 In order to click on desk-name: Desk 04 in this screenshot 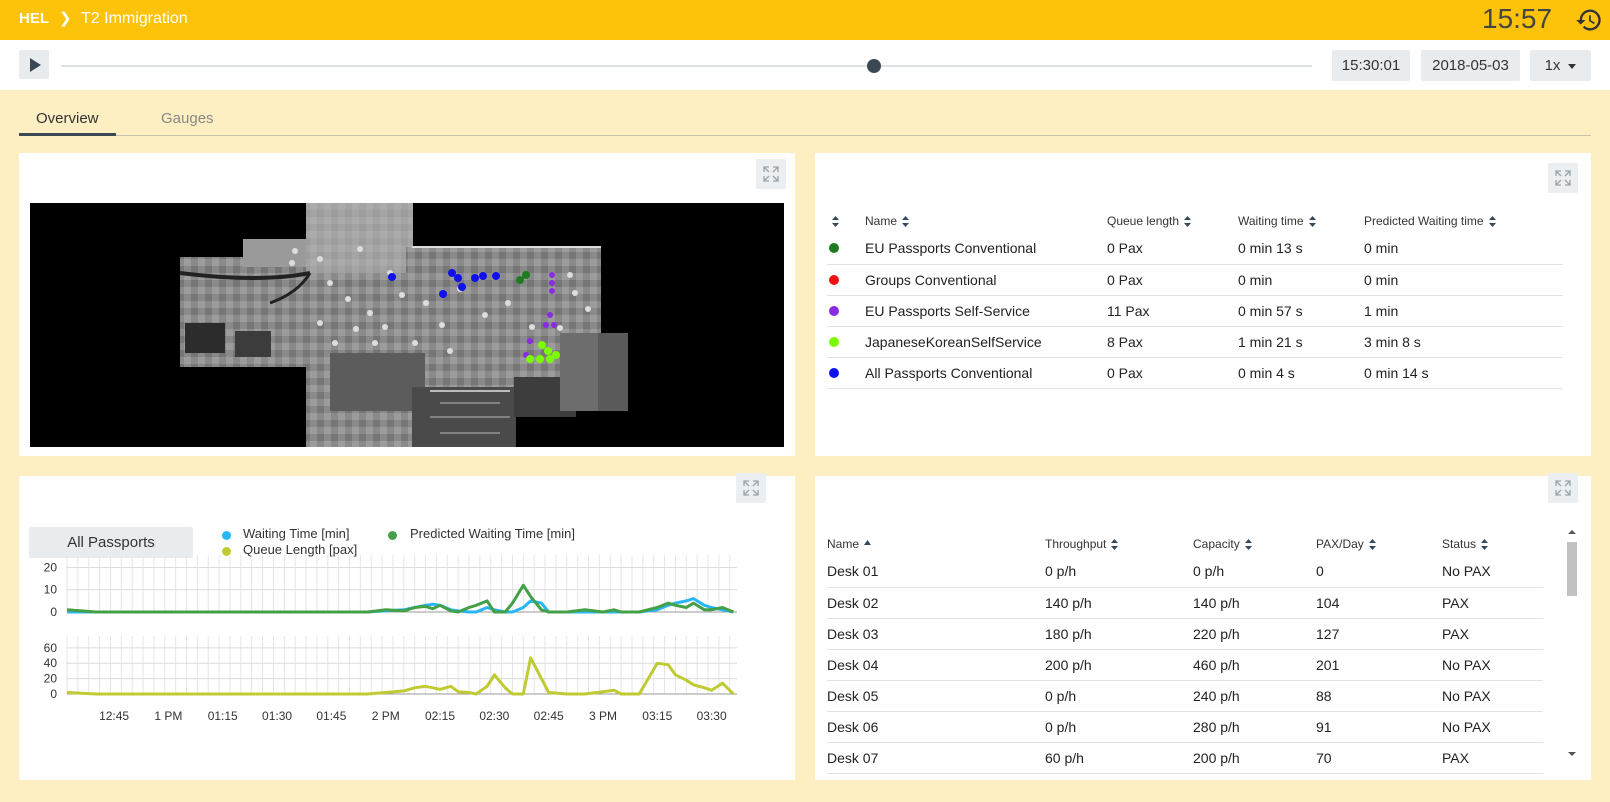, I will do `click(936, 665)`.